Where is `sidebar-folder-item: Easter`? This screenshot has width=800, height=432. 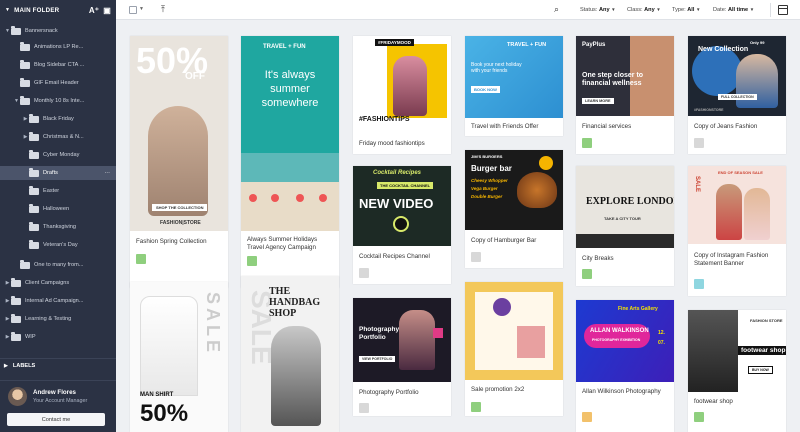
sidebar-folder-item: Easter is located at coordinates (58, 191).